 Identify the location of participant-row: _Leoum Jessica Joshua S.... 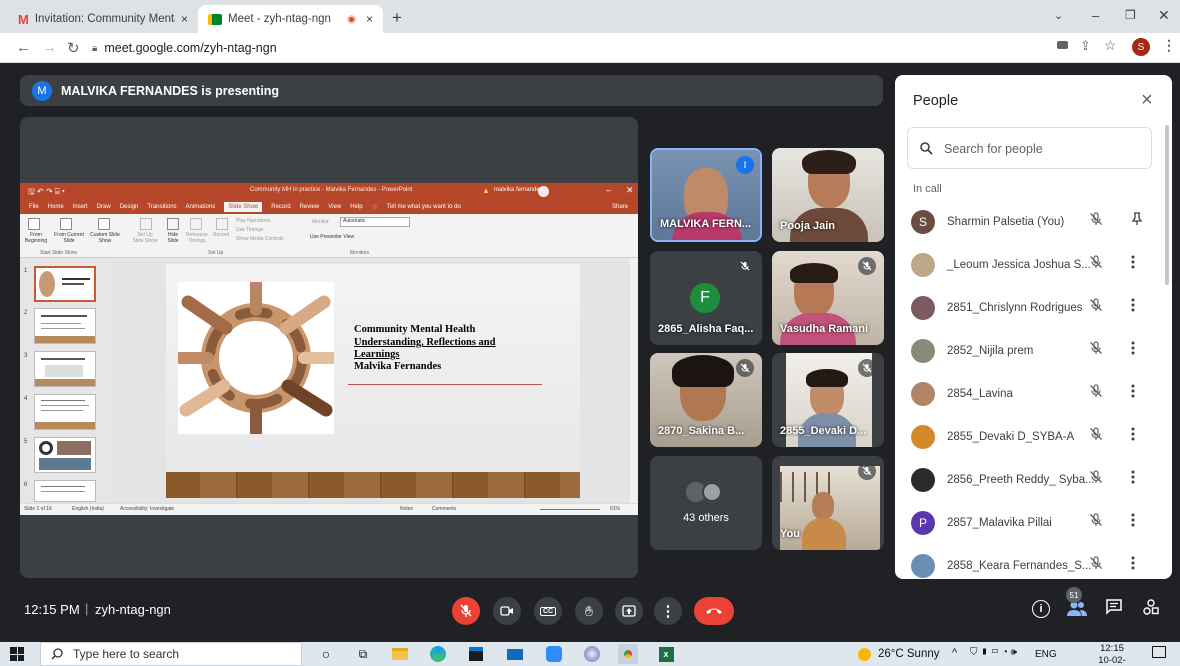
(1033, 264).